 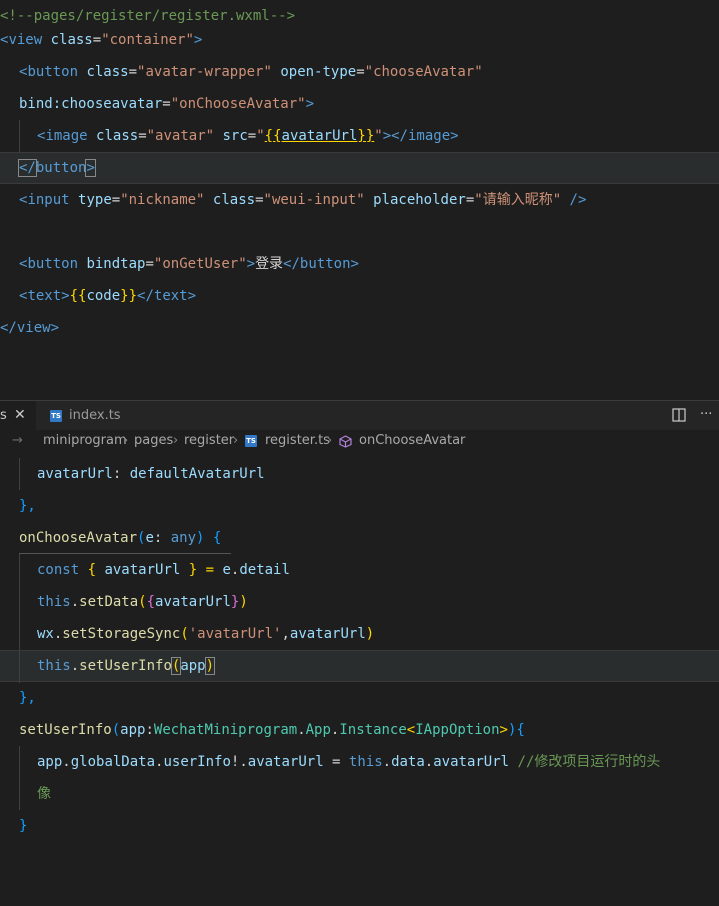 I want to click on code-line: avatarUrl: defaultAvatarUrl, so click(x=359, y=474).